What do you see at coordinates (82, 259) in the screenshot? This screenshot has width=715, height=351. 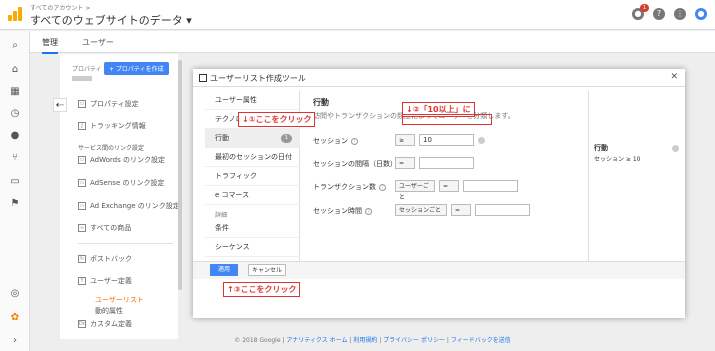 I see `postback-icon: ↻` at bounding box center [82, 259].